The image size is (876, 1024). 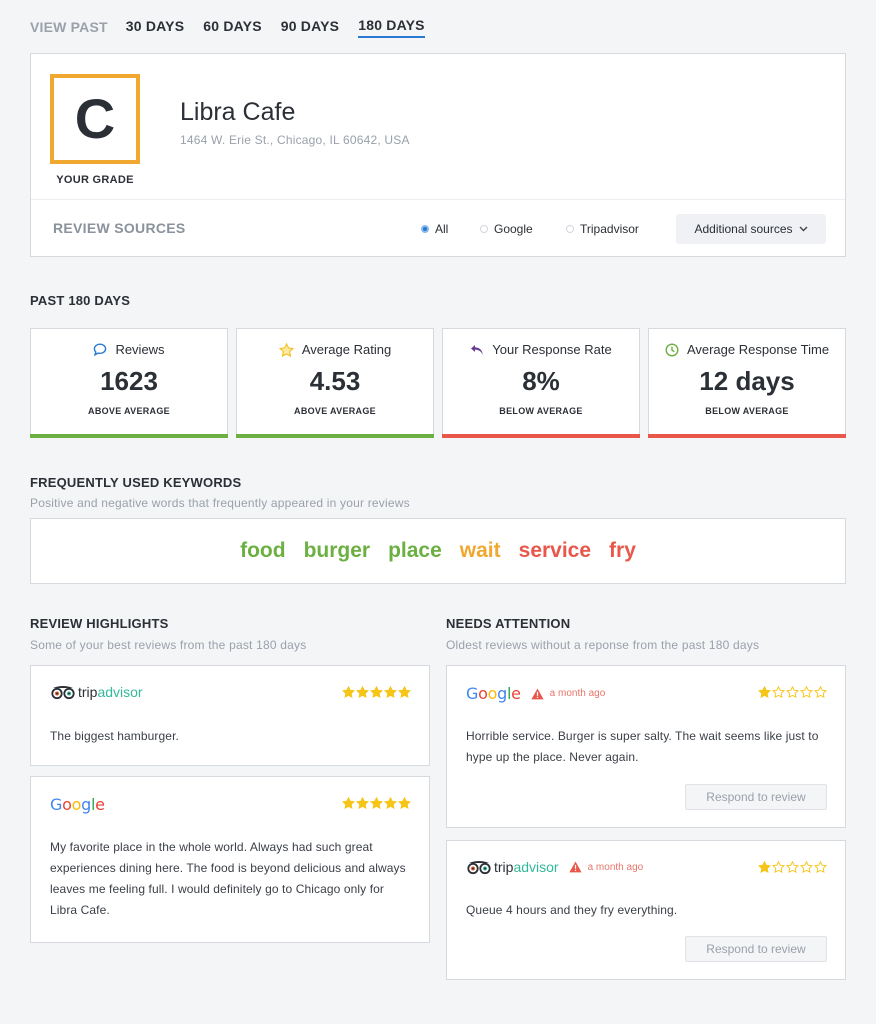 I want to click on tripadvisor-wordmark-advisor: advisor, so click(x=120, y=692).